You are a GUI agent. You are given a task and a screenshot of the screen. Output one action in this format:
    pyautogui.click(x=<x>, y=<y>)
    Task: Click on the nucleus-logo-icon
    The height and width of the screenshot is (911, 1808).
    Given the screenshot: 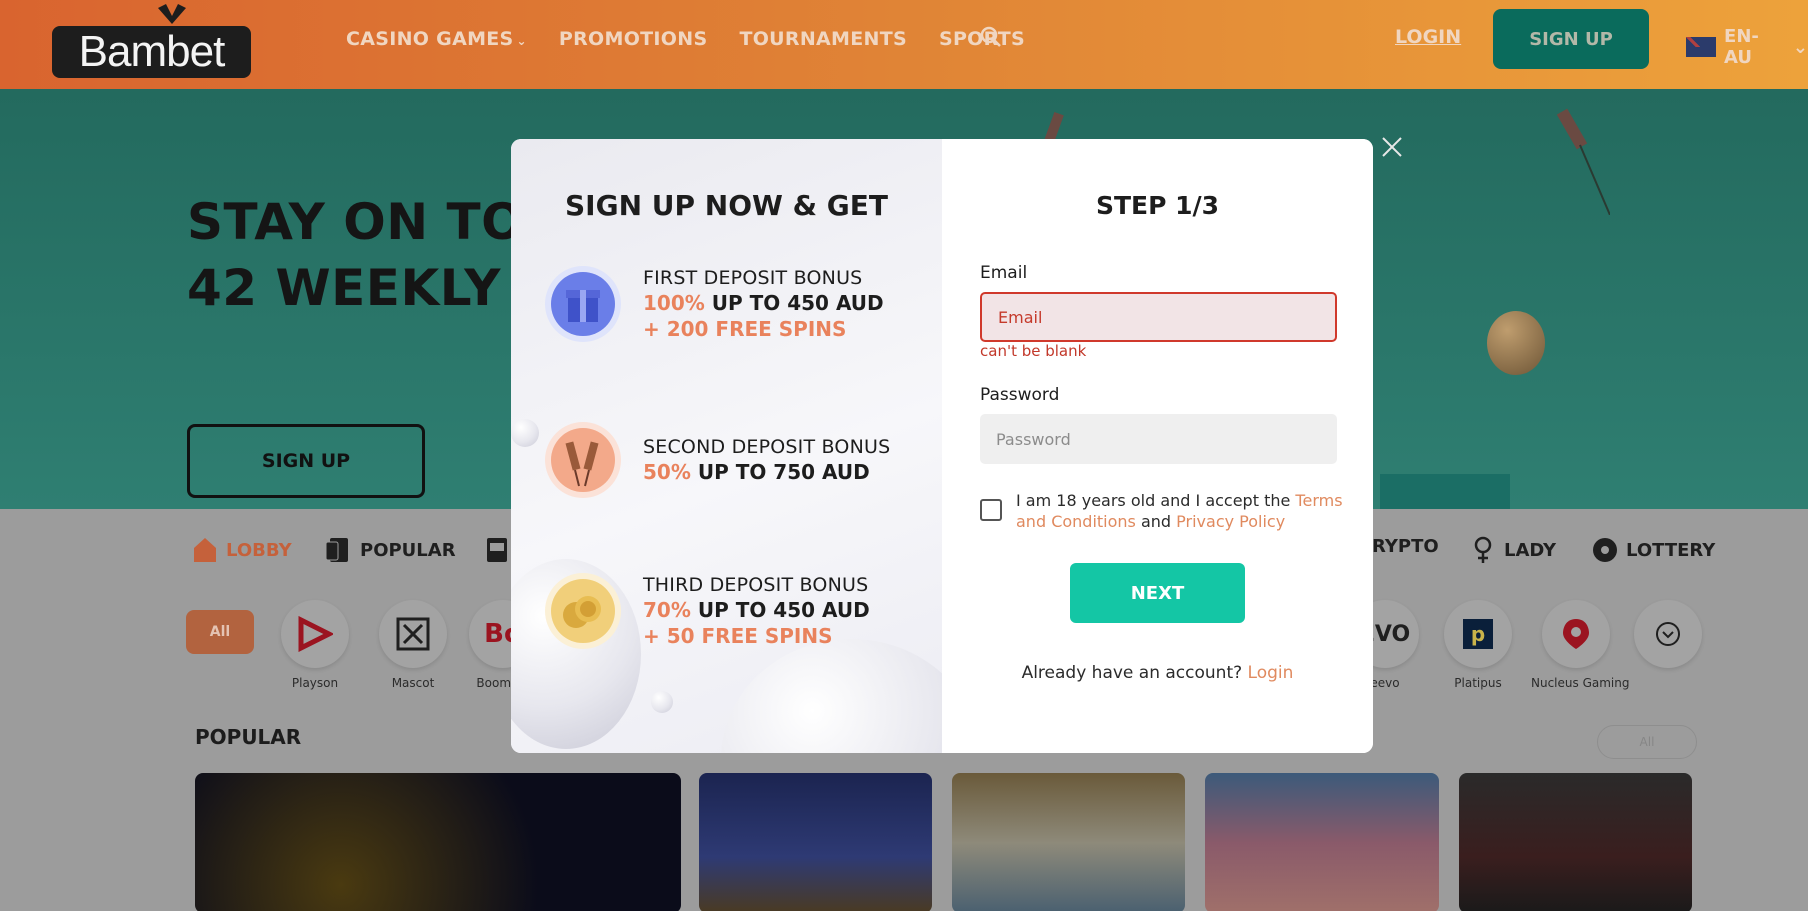 What is the action you would take?
    pyautogui.click(x=1576, y=634)
    